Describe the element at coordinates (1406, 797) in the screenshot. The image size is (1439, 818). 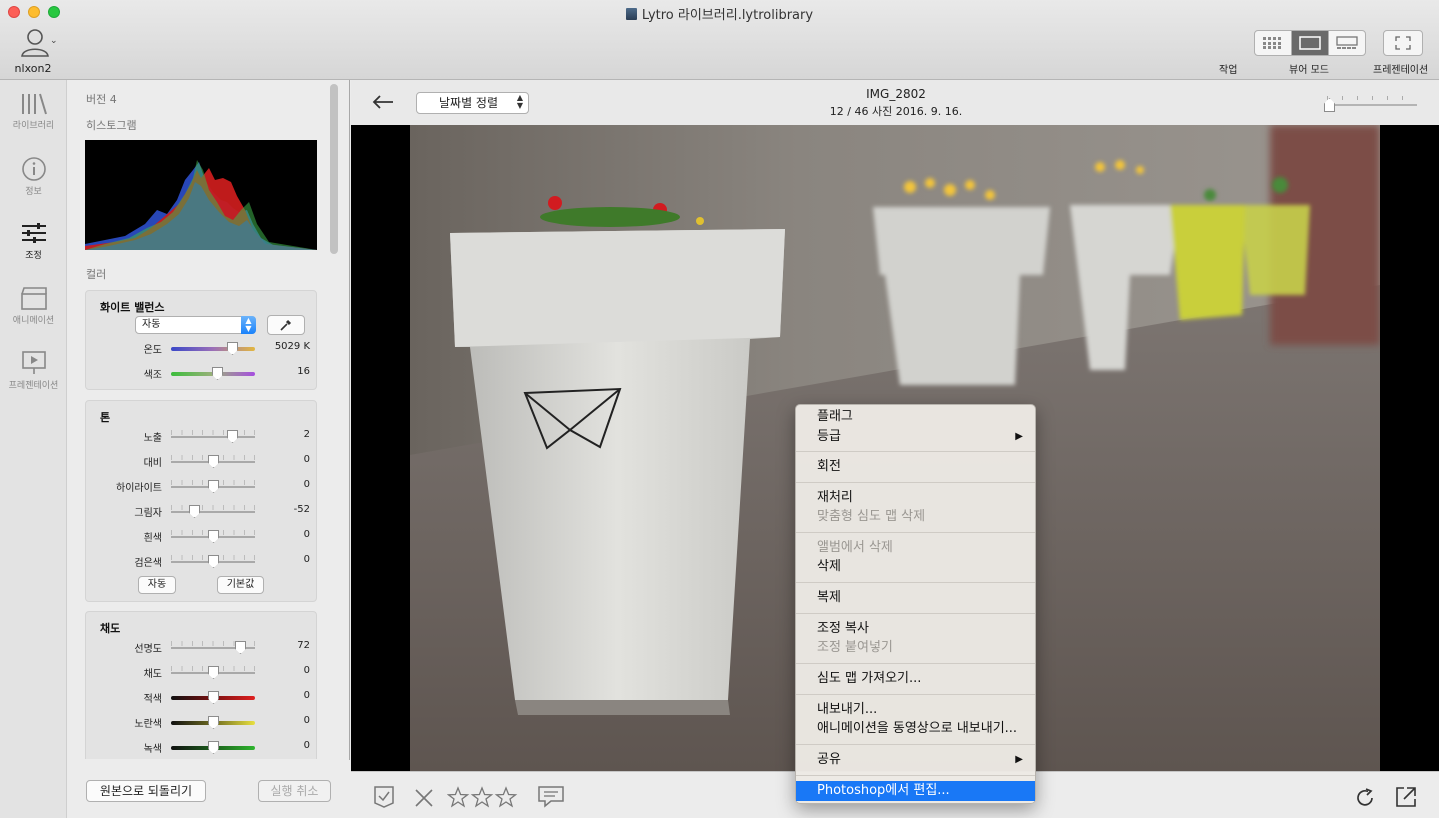
I see `share-export-icon` at that location.